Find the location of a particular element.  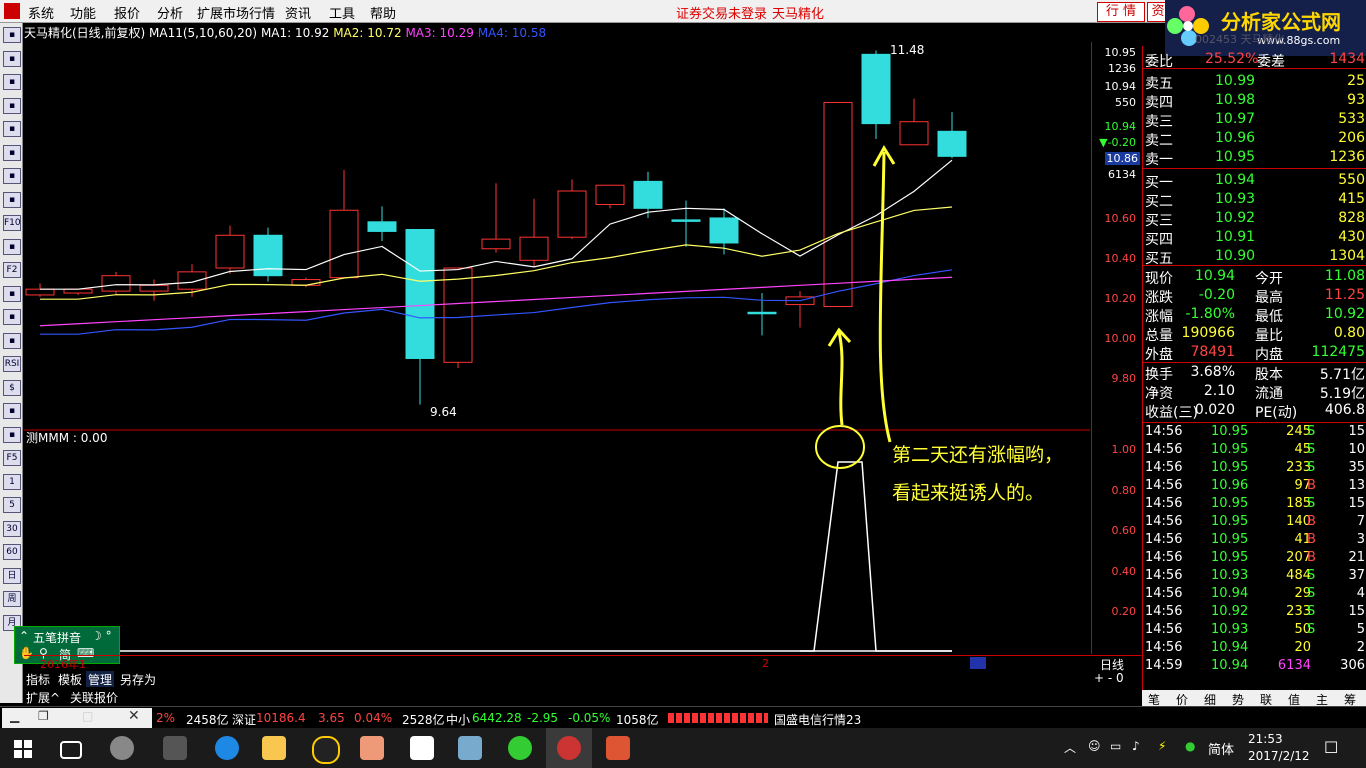

box-icon: ▪ is located at coordinates (12, 246).